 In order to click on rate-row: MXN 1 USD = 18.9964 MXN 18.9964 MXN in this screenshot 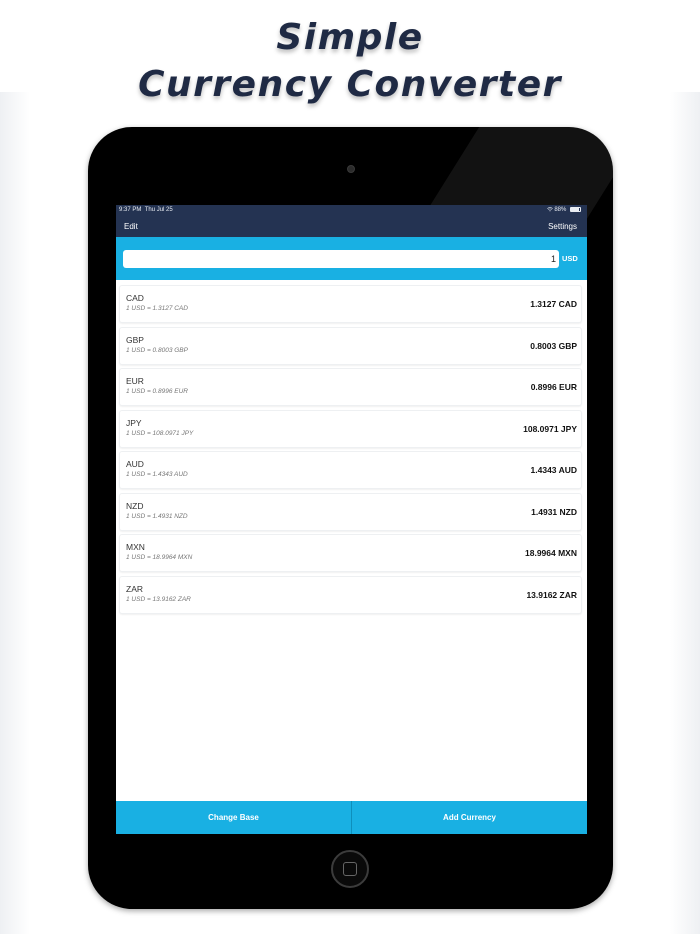, I will do `click(350, 553)`.